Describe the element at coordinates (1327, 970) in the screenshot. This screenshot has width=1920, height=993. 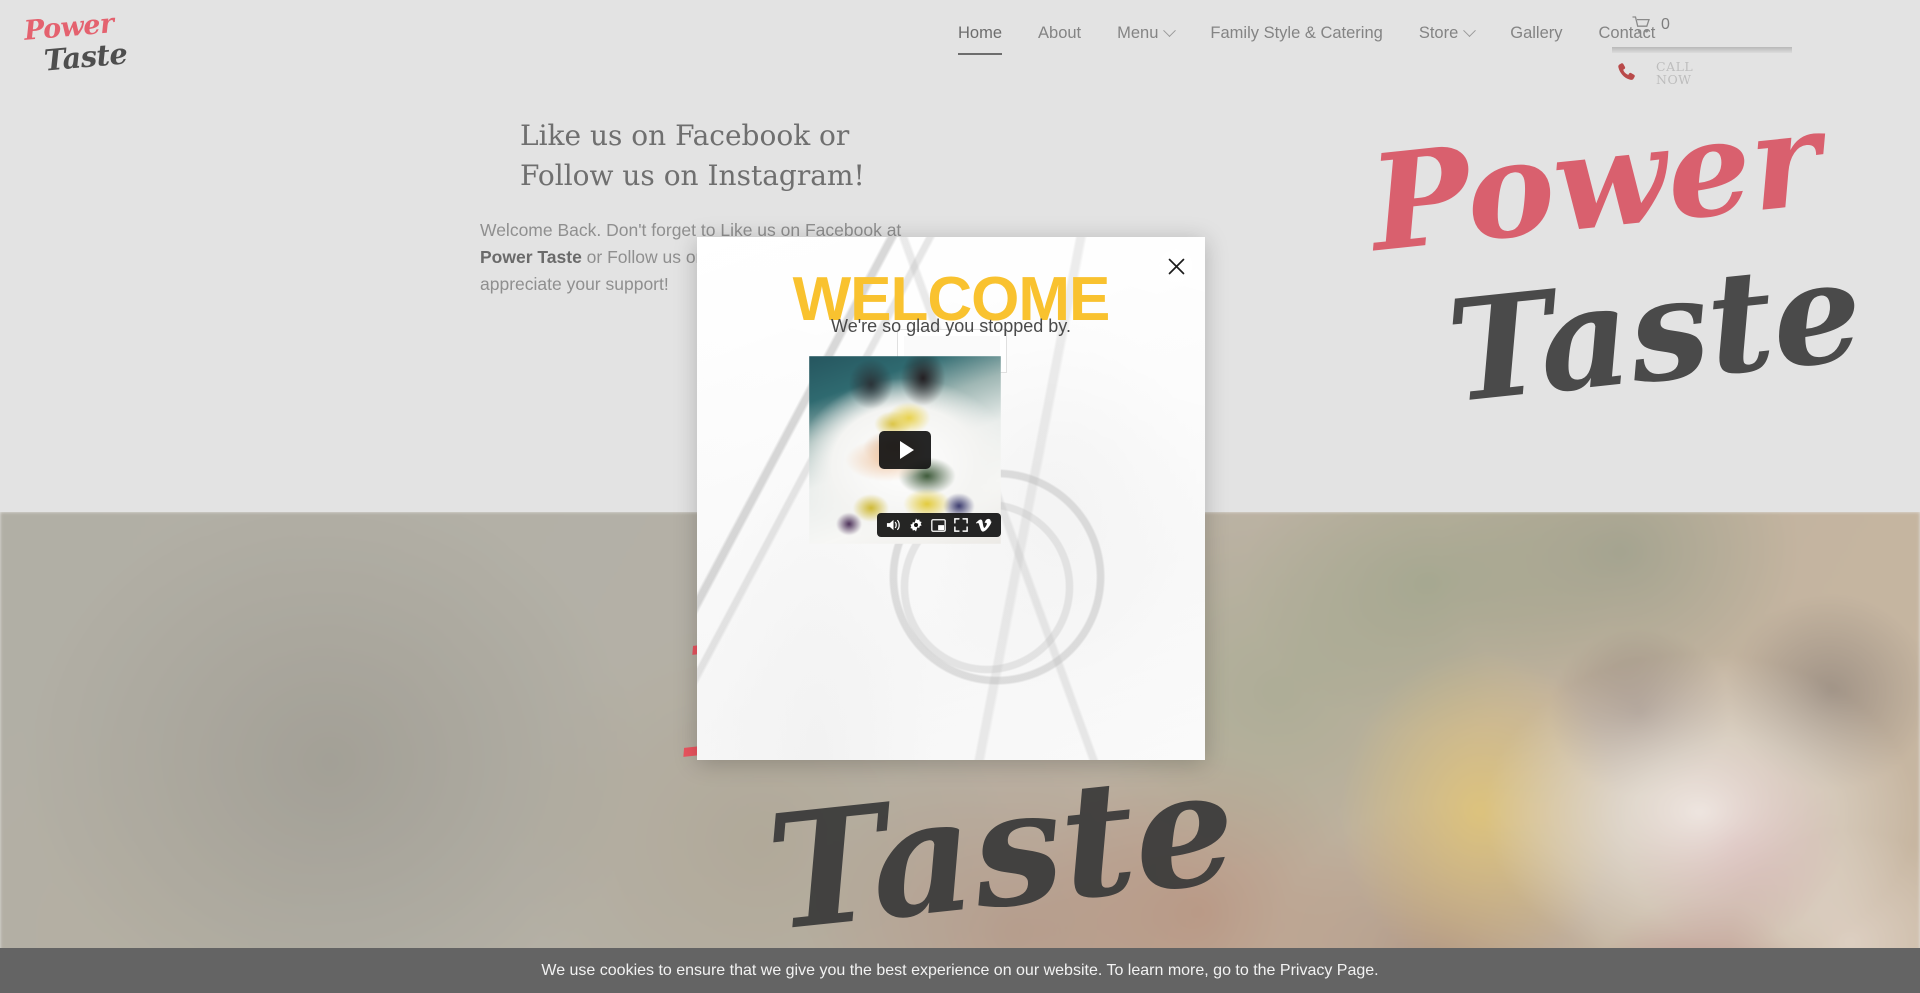
I see `privacy-page-link: Privacy Page` at that location.